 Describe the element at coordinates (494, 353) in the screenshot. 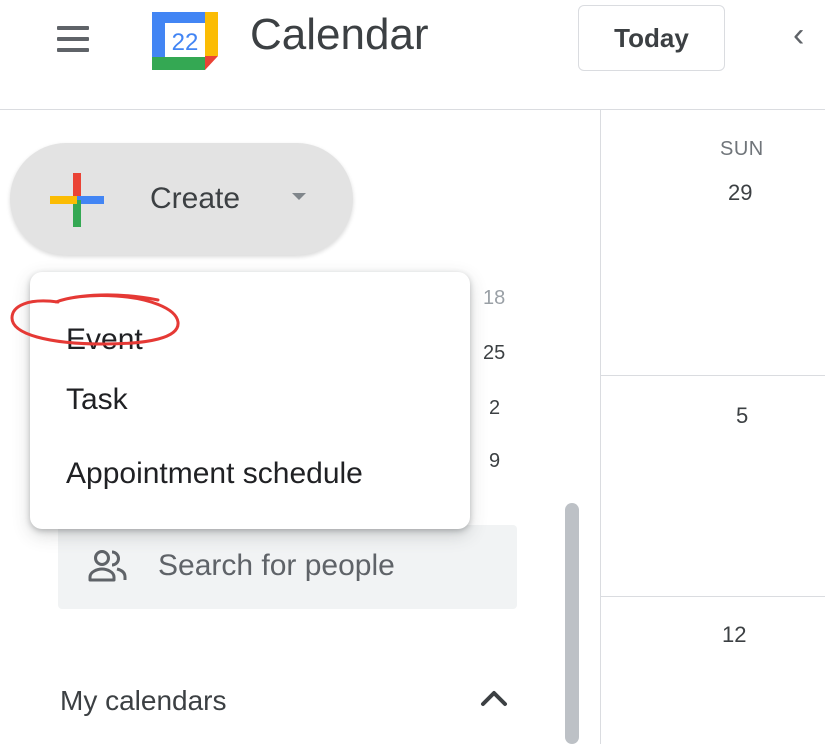

I see `mini-calendar-day: 25` at that location.